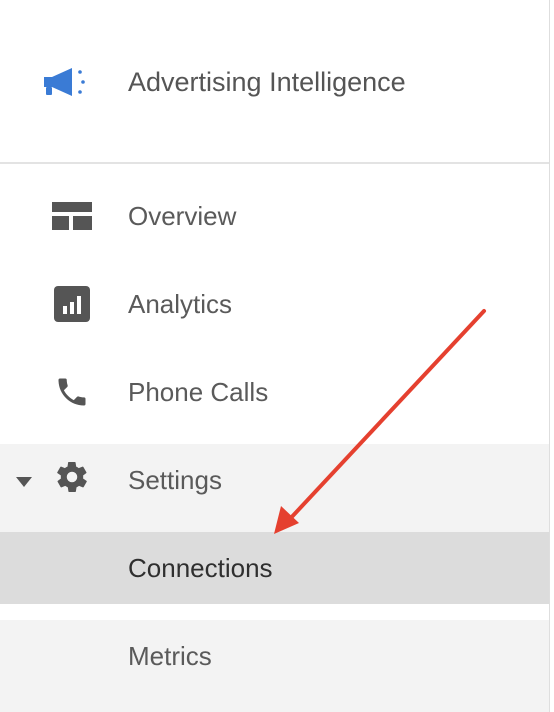  I want to click on app-title: Advertising Intelligence, so click(267, 82).